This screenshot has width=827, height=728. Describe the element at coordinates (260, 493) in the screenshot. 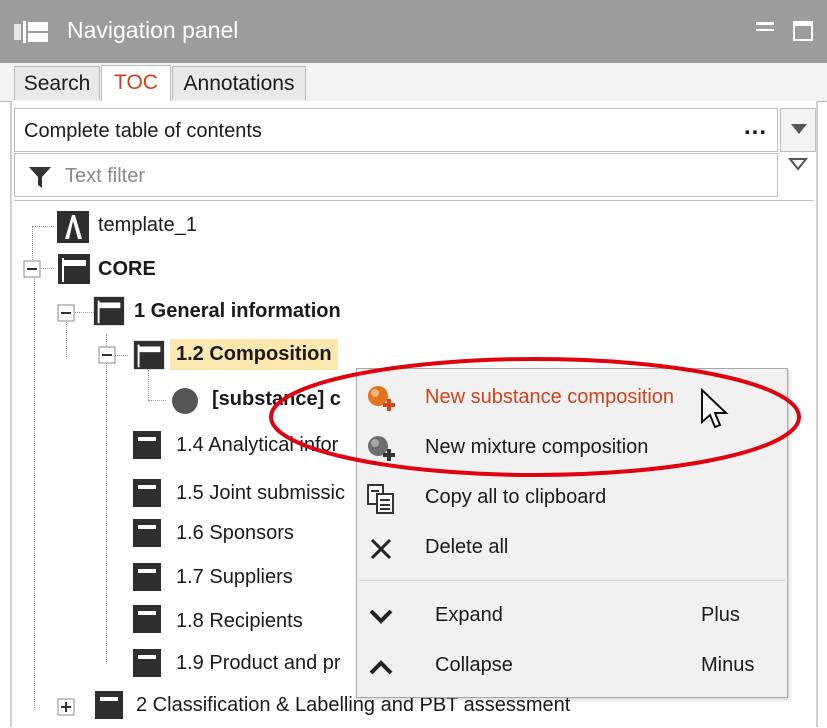

I see `tree-node-joint-submission: 1.5 Joint submissic` at that location.